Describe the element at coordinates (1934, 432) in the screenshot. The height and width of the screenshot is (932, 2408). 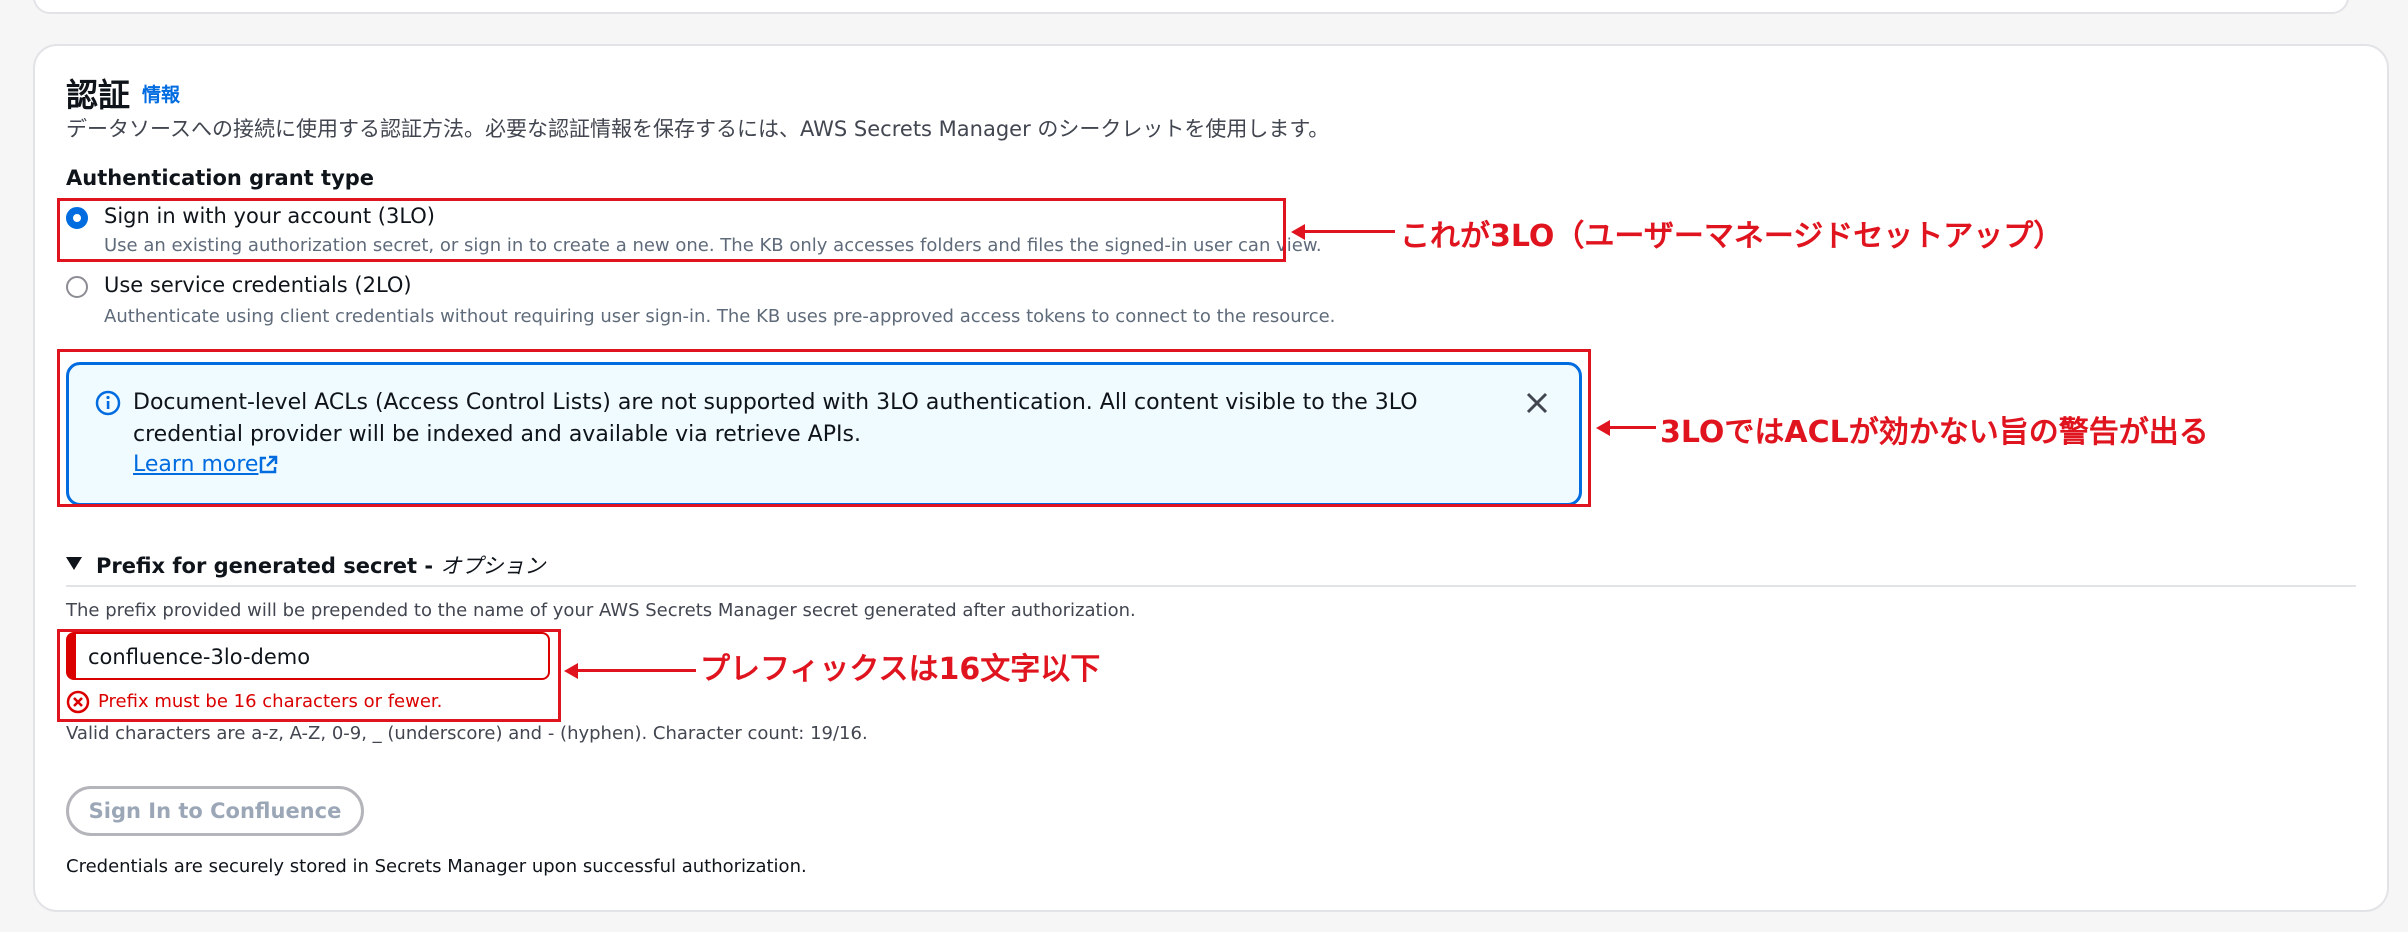
I see `annotation-alert: 3LOではACLが効かない旨の警告が出る` at that location.